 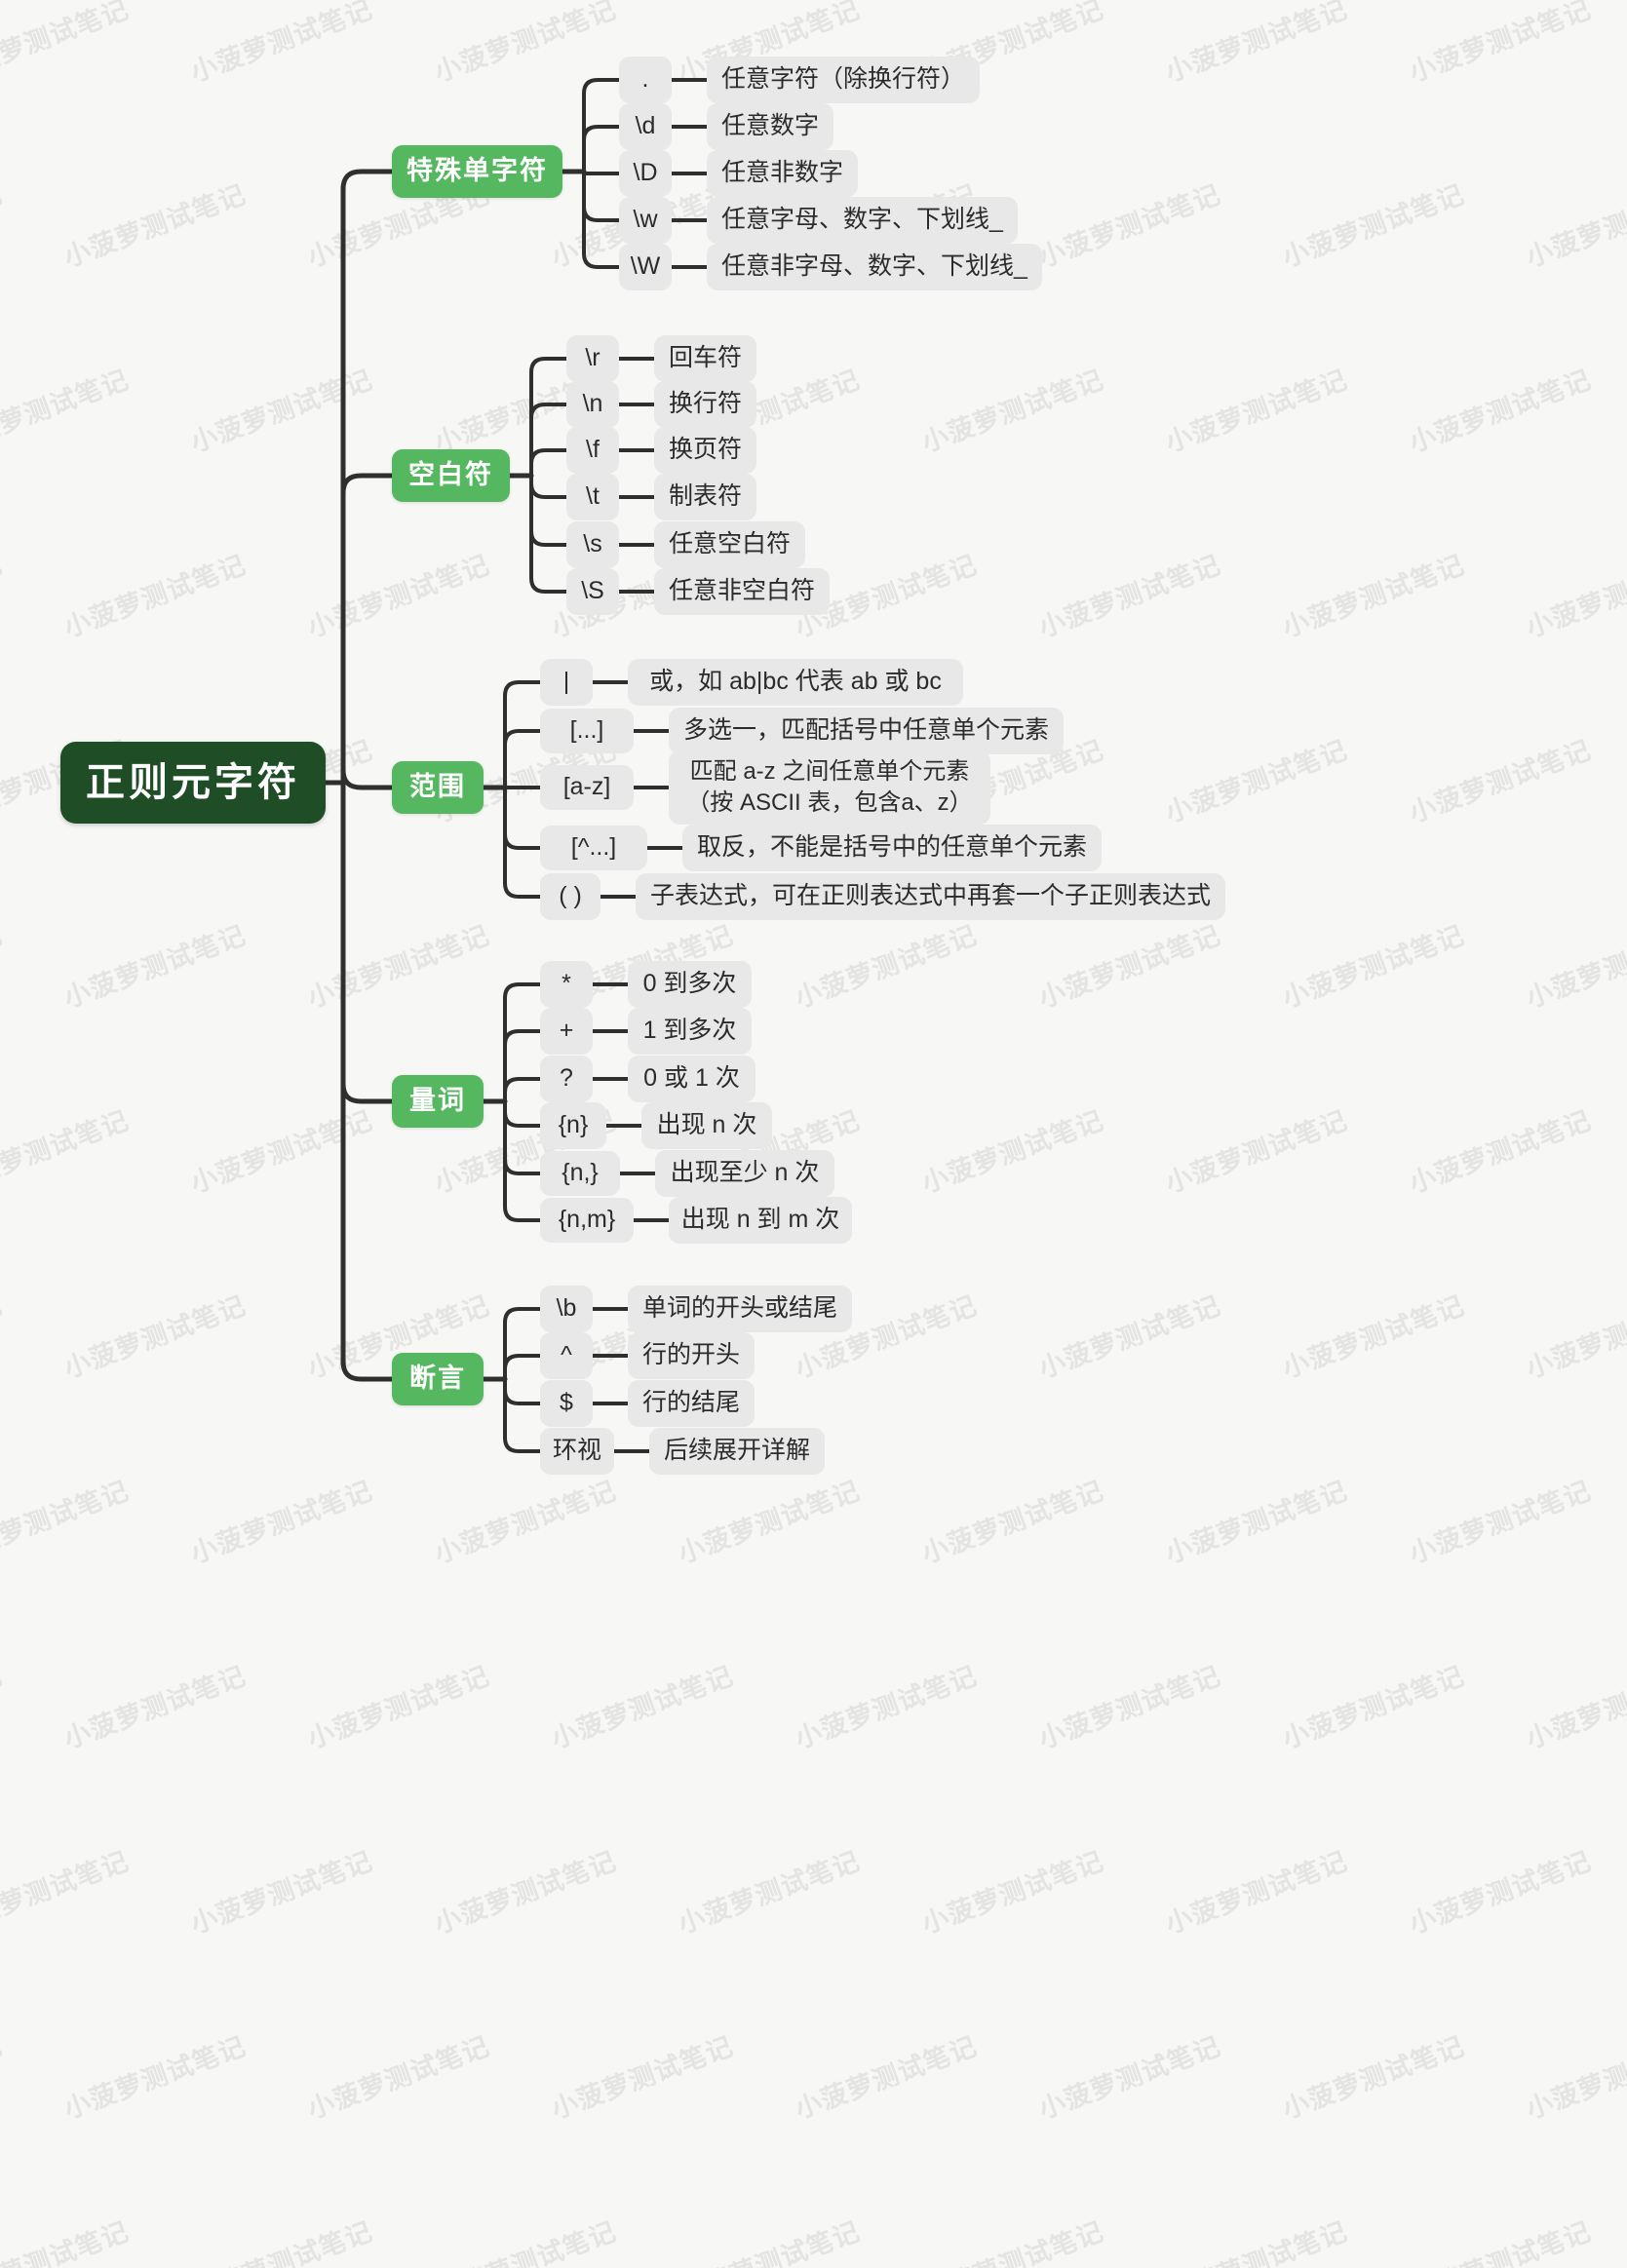 I want to click on desc-chip-1-5: 任意非字母、数字、下划线_, so click(x=875, y=267).